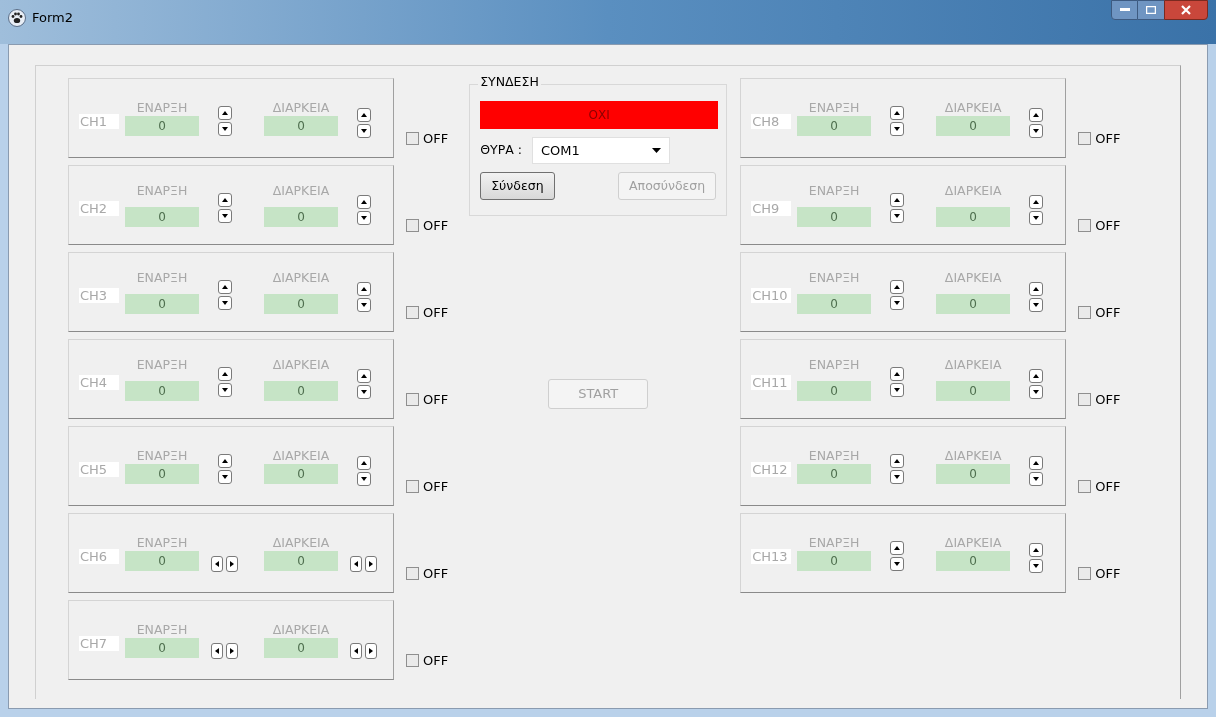 Image resolution: width=1216 pixels, height=717 pixels. What do you see at coordinates (656, 150) in the screenshot?
I see `caret-icon` at bounding box center [656, 150].